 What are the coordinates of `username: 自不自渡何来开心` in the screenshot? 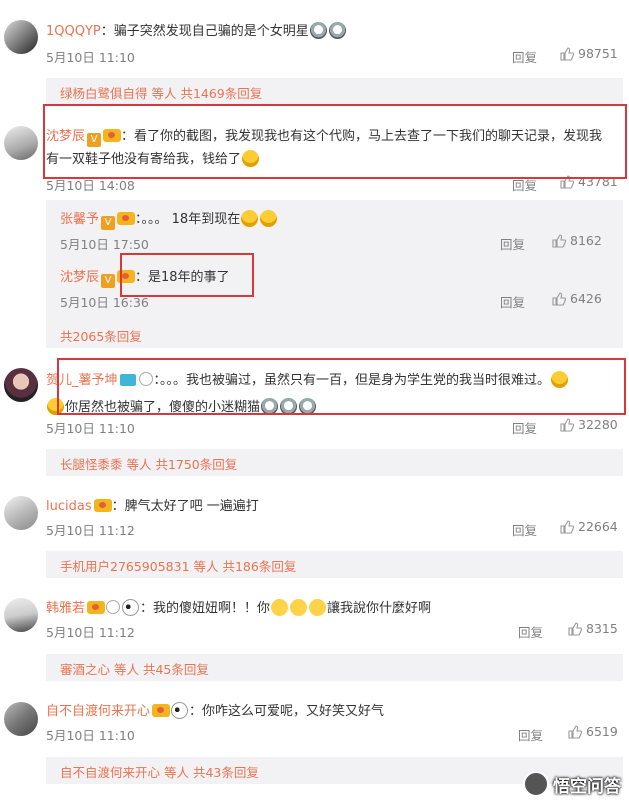 It's located at (98, 711).